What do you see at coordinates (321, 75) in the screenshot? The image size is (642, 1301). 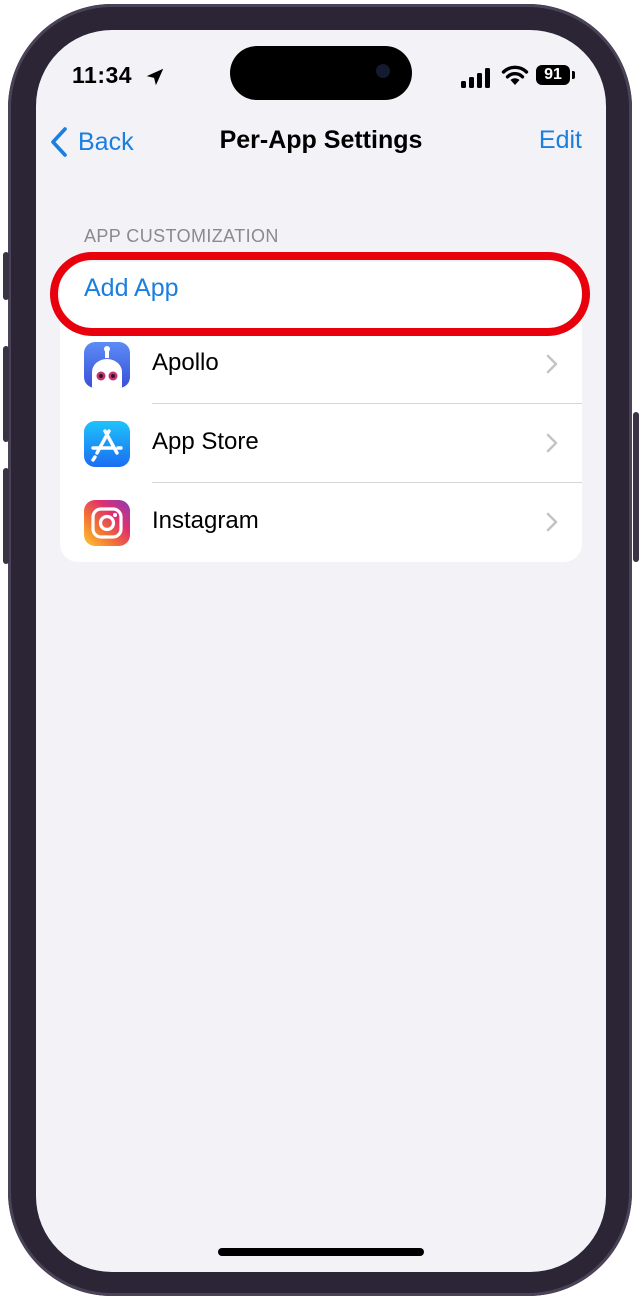 I see `status-bar: 11:34 91` at bounding box center [321, 75].